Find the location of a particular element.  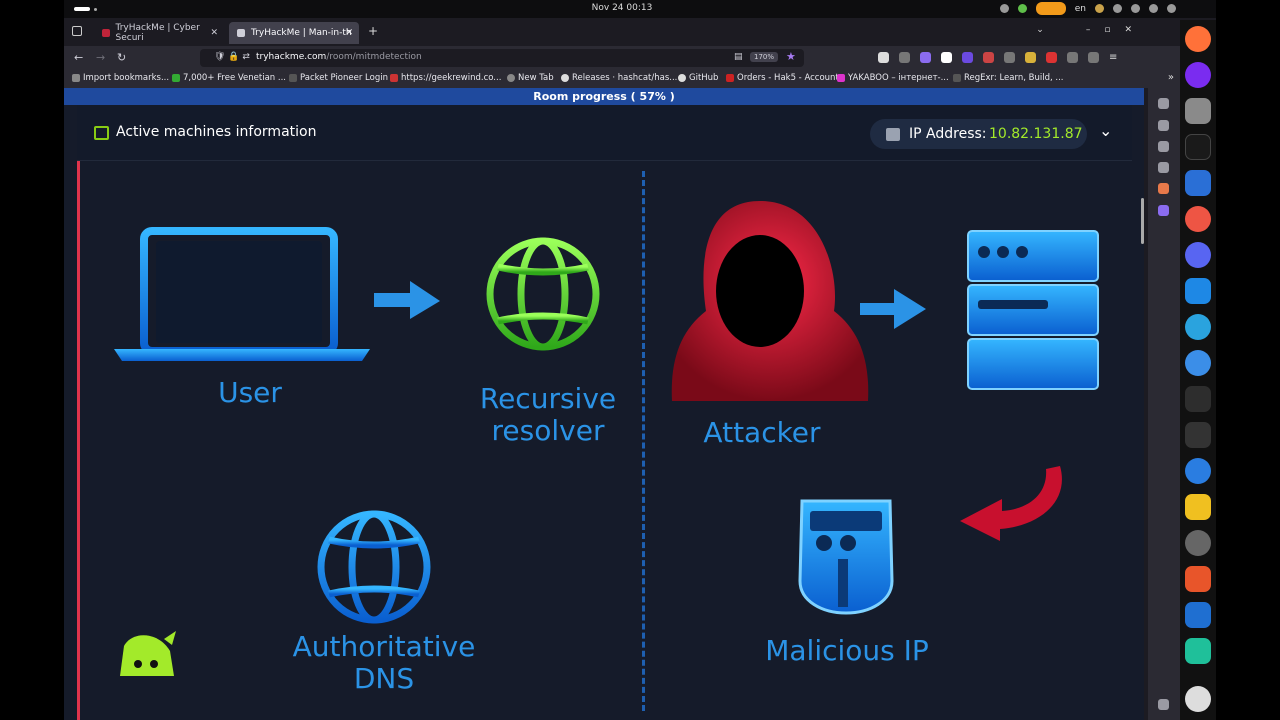

audio-favicon-icon is located at coordinates (241, 33).